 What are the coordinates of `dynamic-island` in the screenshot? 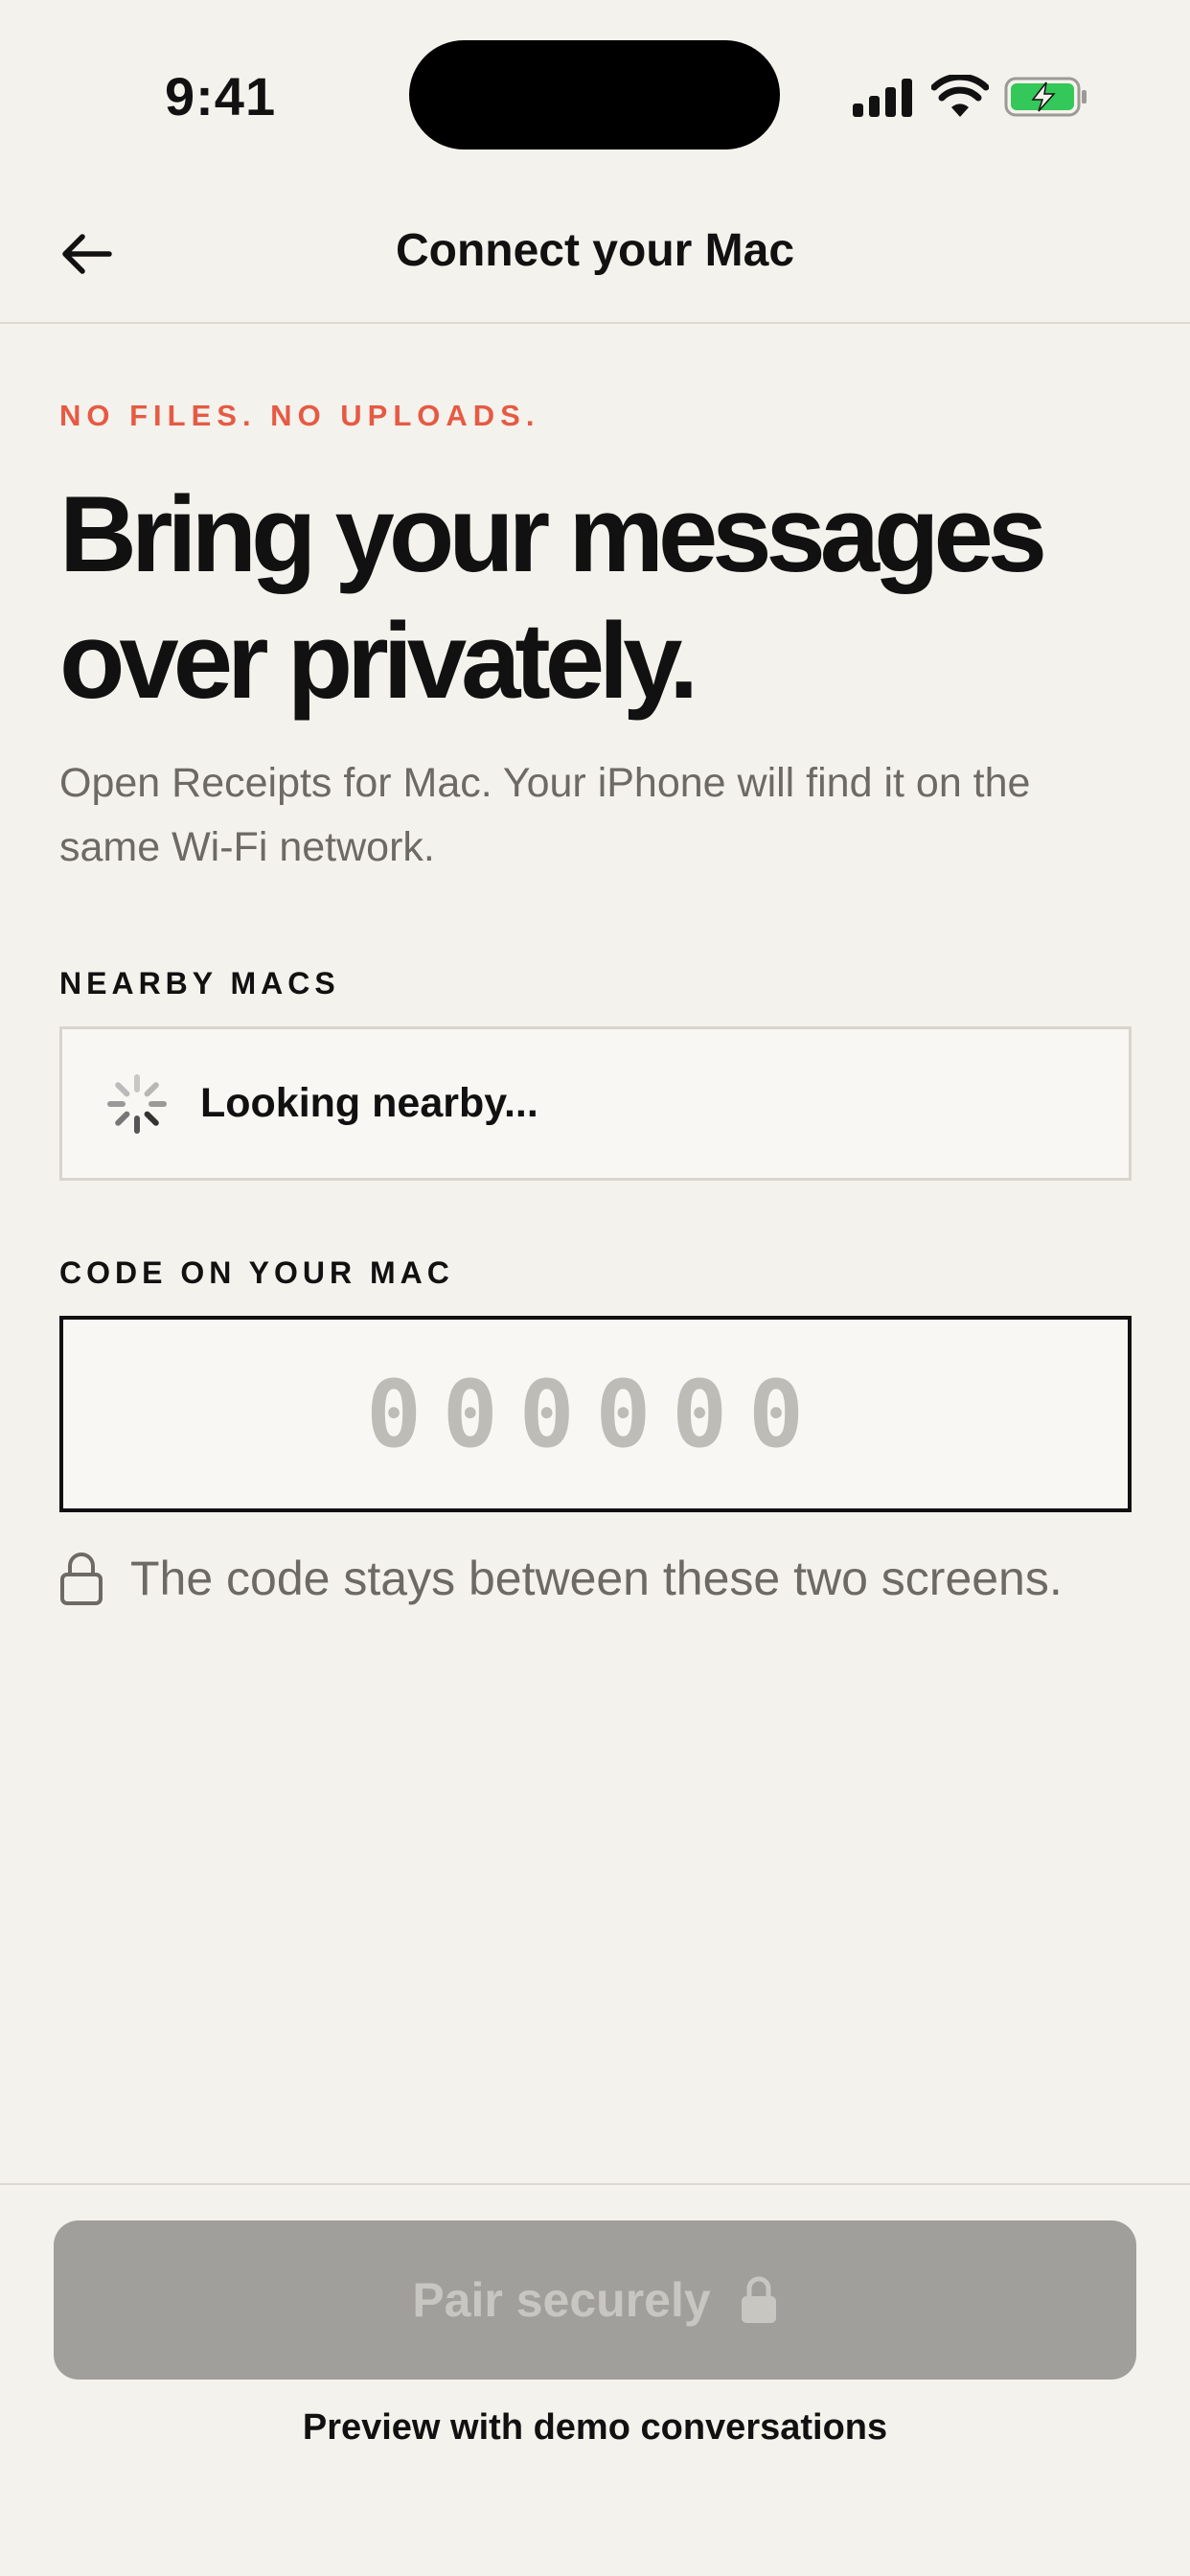 It's located at (594, 95).